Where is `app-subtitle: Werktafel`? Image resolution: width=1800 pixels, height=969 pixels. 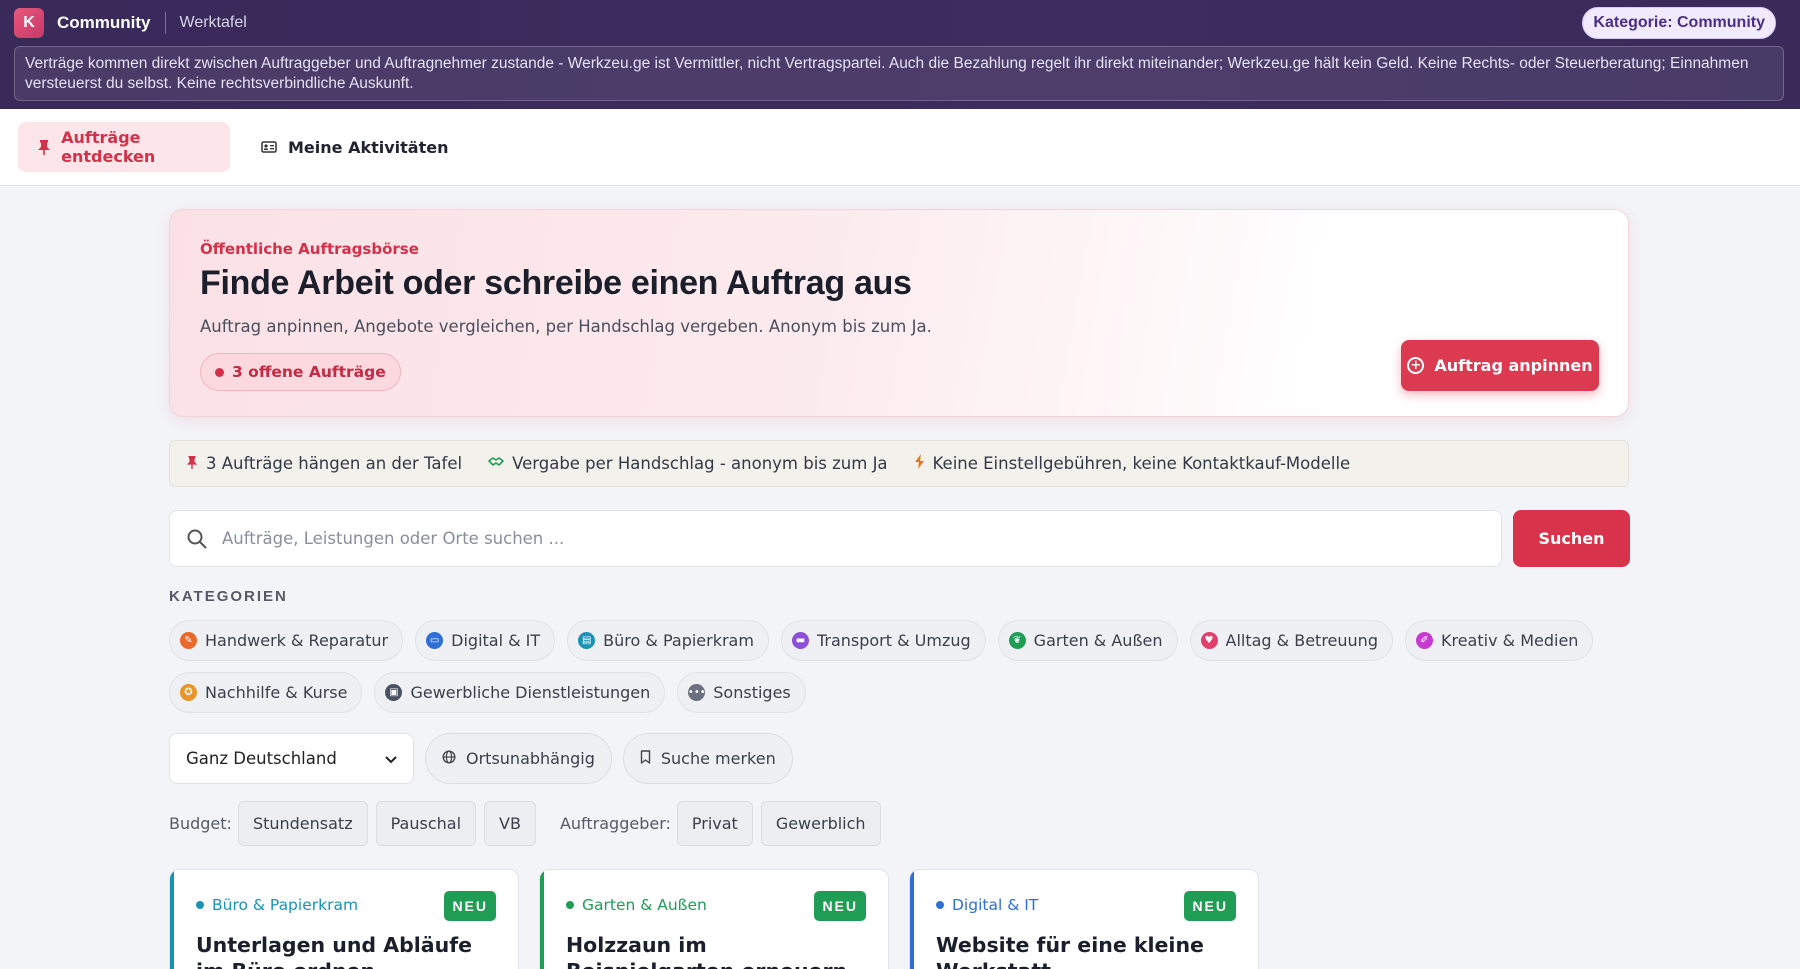
app-subtitle: Werktafel is located at coordinates (213, 22).